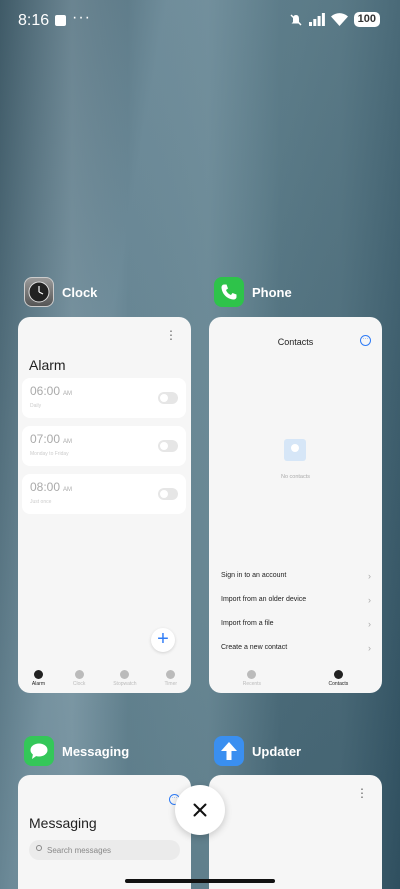 Image resolution: width=400 pixels, height=889 pixels. I want to click on search-field: Search messages, so click(104, 850).